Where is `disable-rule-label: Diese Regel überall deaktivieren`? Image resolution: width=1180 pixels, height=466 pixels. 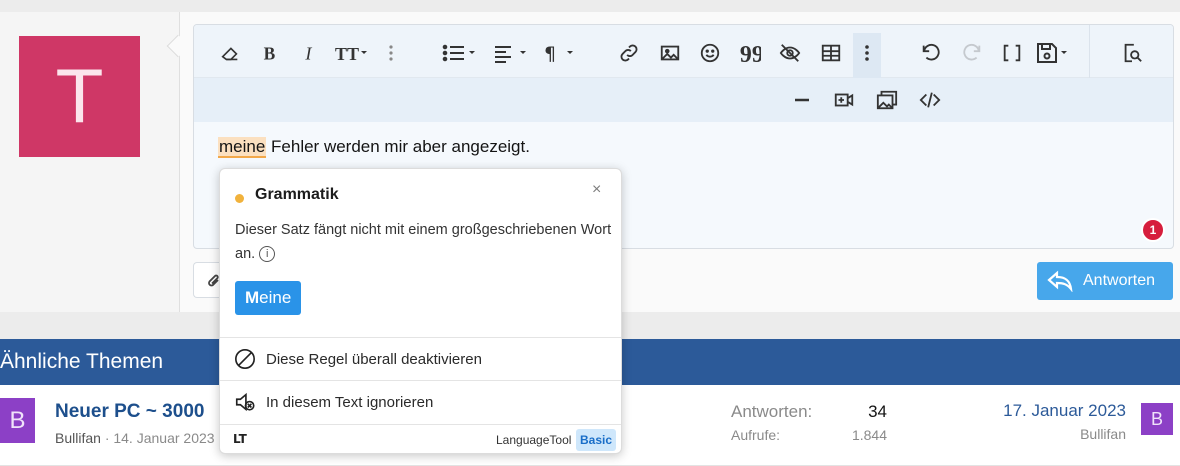
disable-rule-label: Diese Regel überall deaktivieren is located at coordinates (374, 359).